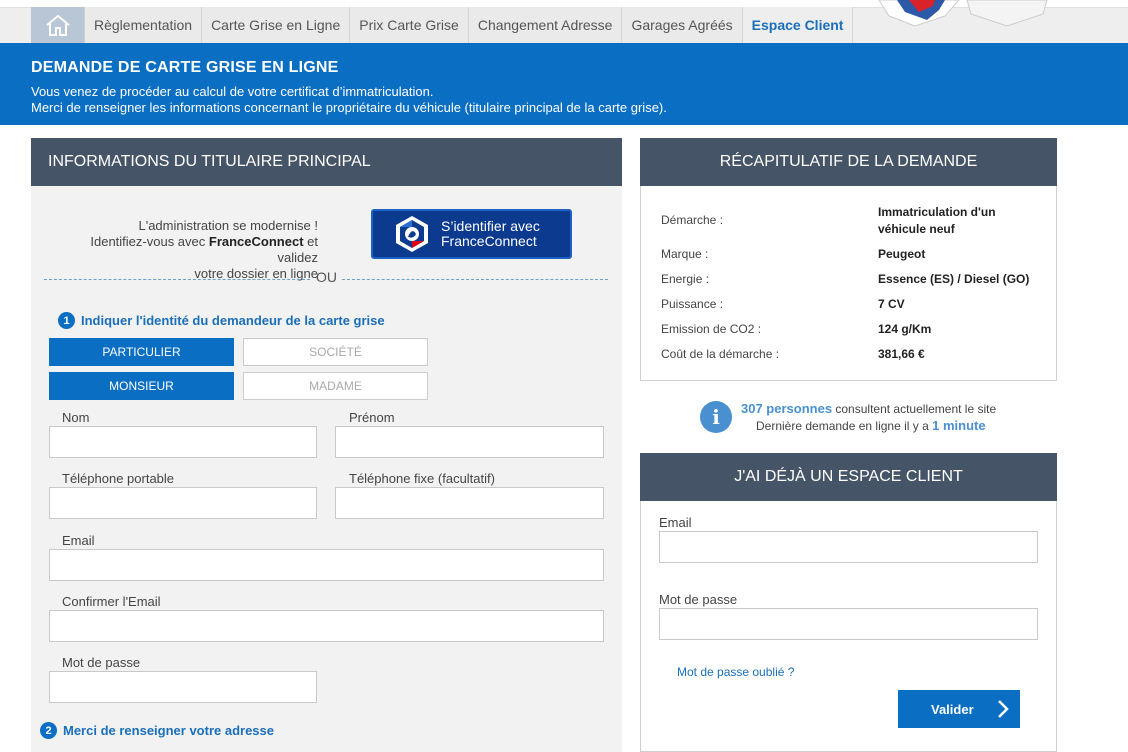  What do you see at coordinates (326, 162) in the screenshot?
I see `titulaire-header: INFORMATIONS DU TITULAIRE PRINCIPAL` at bounding box center [326, 162].